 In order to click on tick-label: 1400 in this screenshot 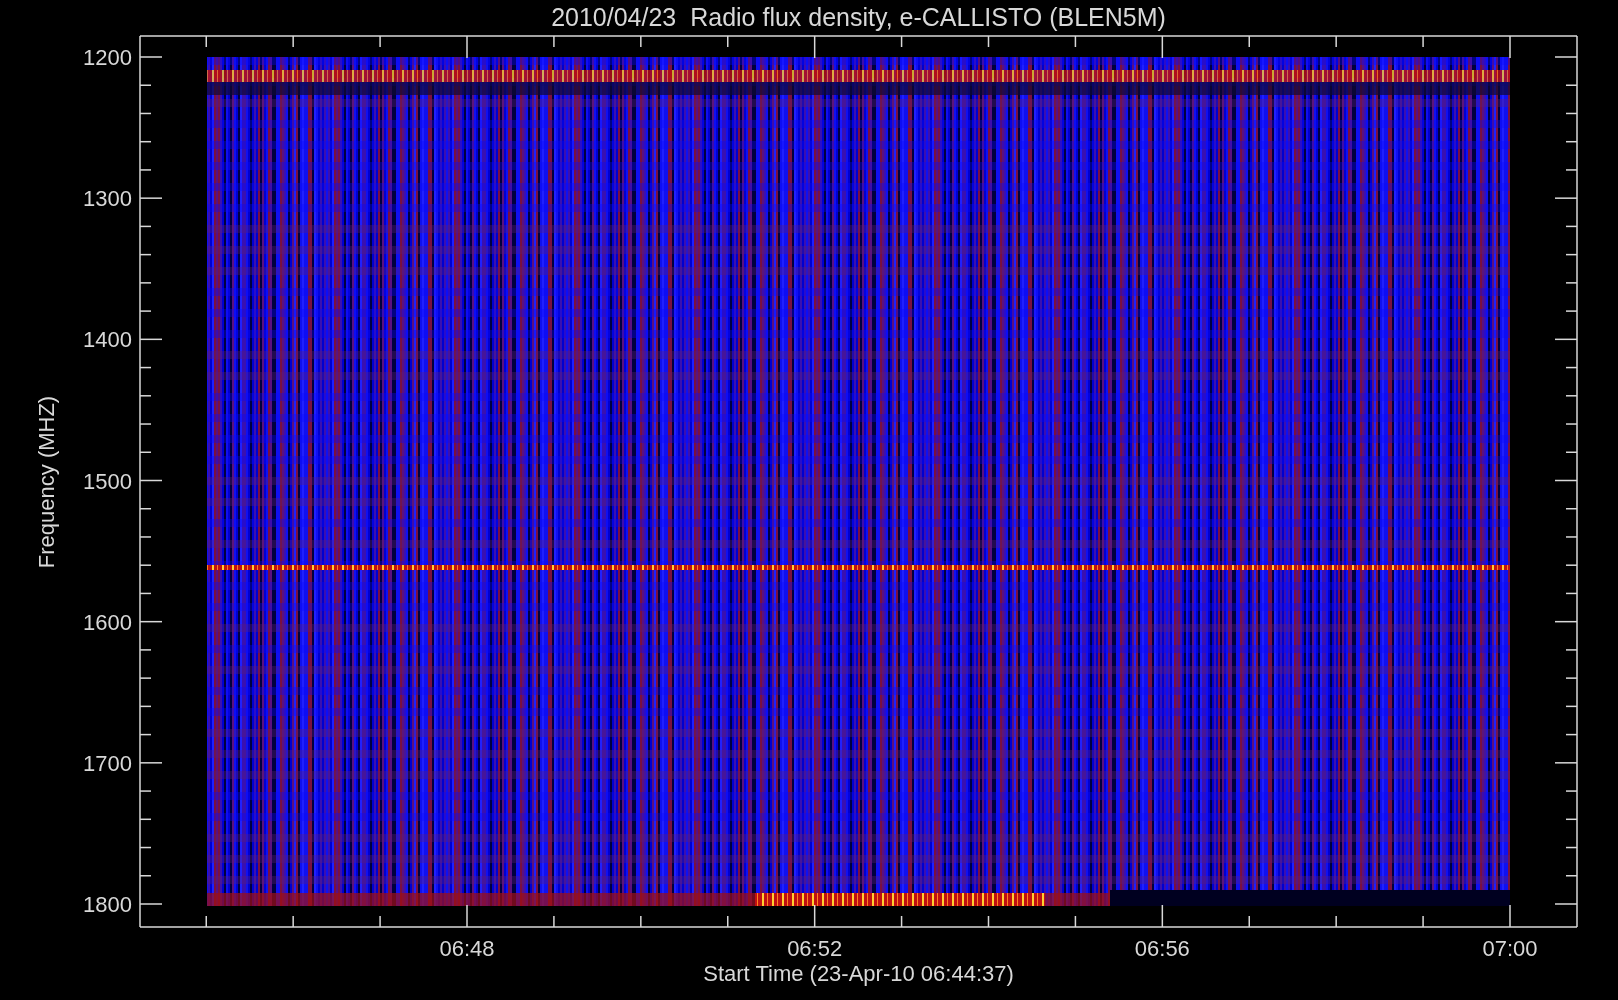, I will do `click(107, 340)`.